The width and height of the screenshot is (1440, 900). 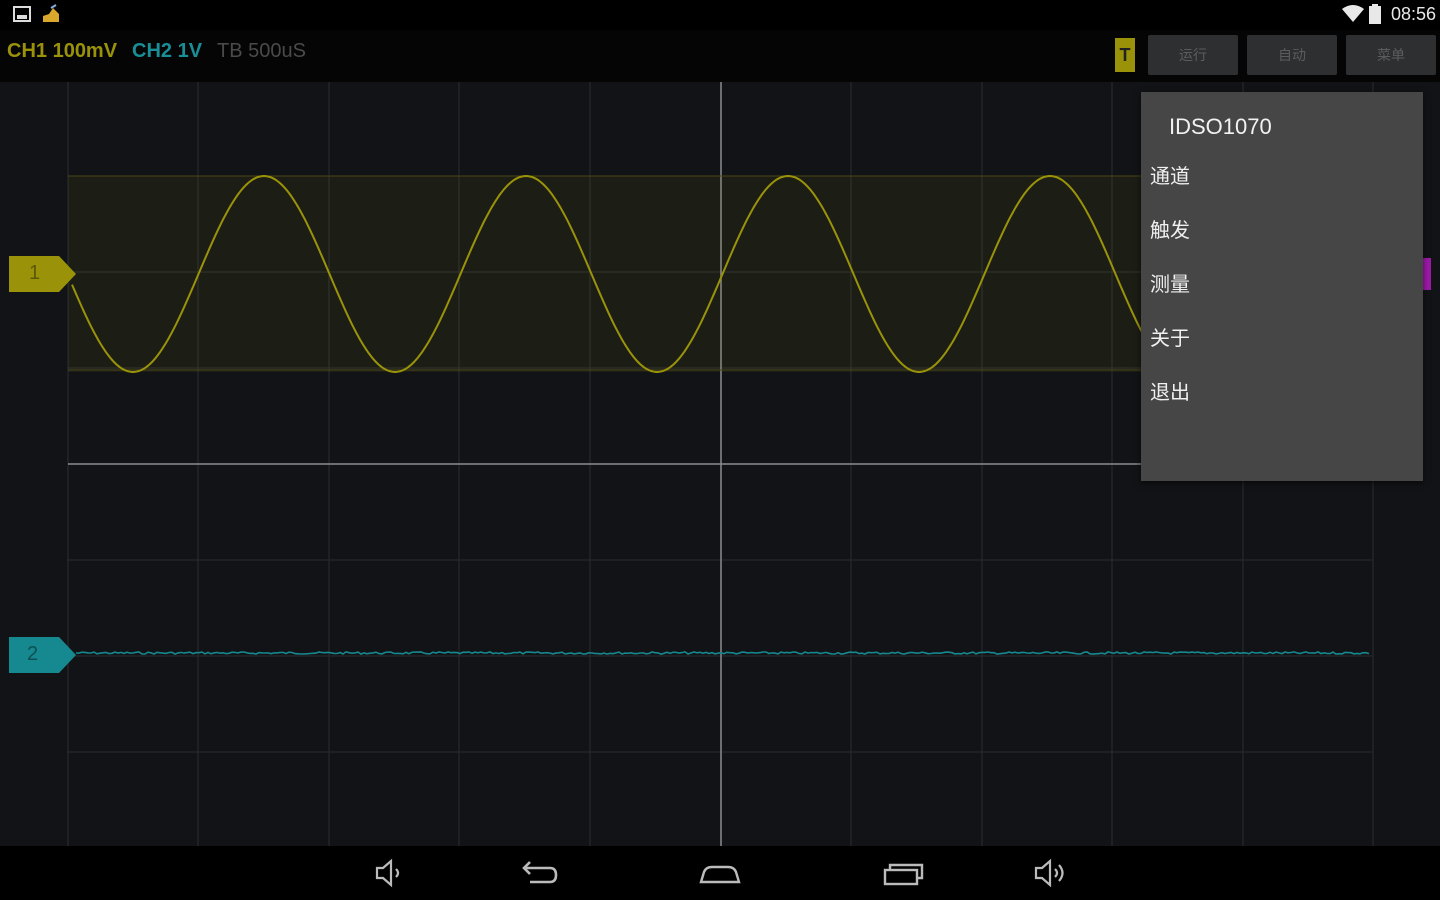 I want to click on battery-icon, so click(x=1375, y=16).